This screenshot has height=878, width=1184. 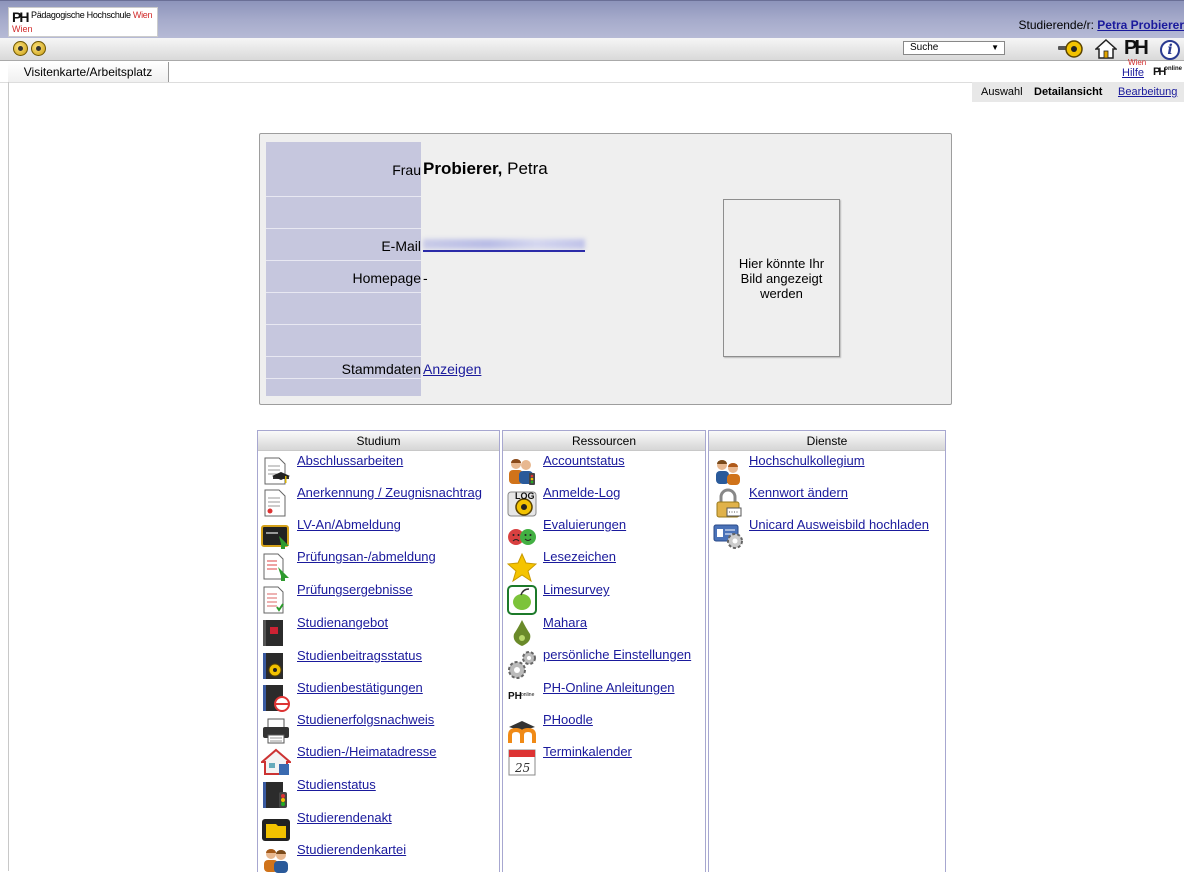 I want to click on panel-dienste-title: Dienste, so click(x=827, y=441).